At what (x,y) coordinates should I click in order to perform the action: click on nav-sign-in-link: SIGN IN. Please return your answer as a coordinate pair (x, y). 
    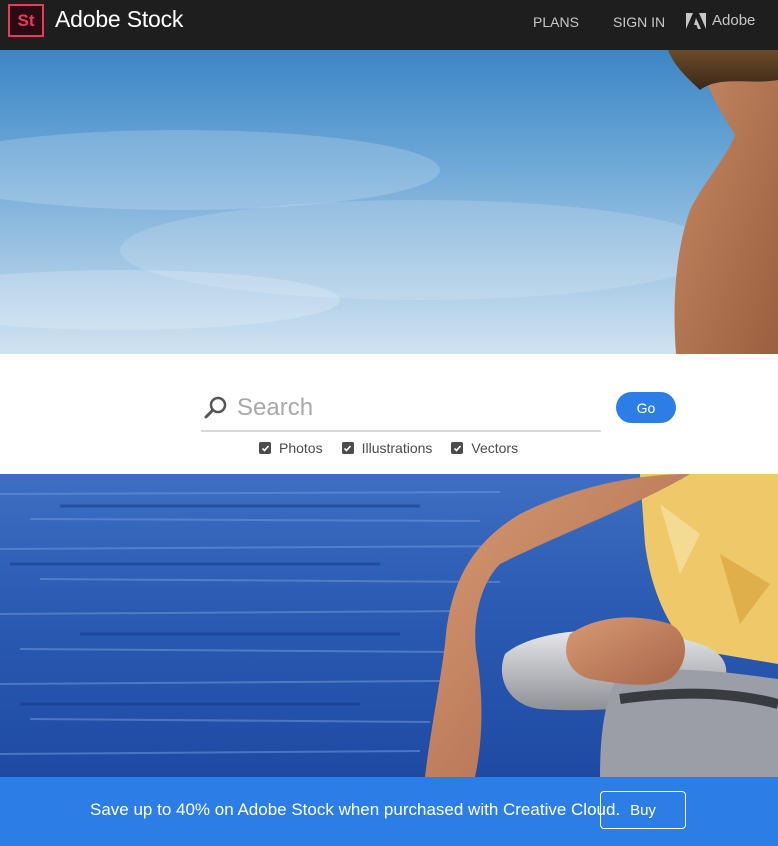
    Looking at the image, I should click on (639, 22).